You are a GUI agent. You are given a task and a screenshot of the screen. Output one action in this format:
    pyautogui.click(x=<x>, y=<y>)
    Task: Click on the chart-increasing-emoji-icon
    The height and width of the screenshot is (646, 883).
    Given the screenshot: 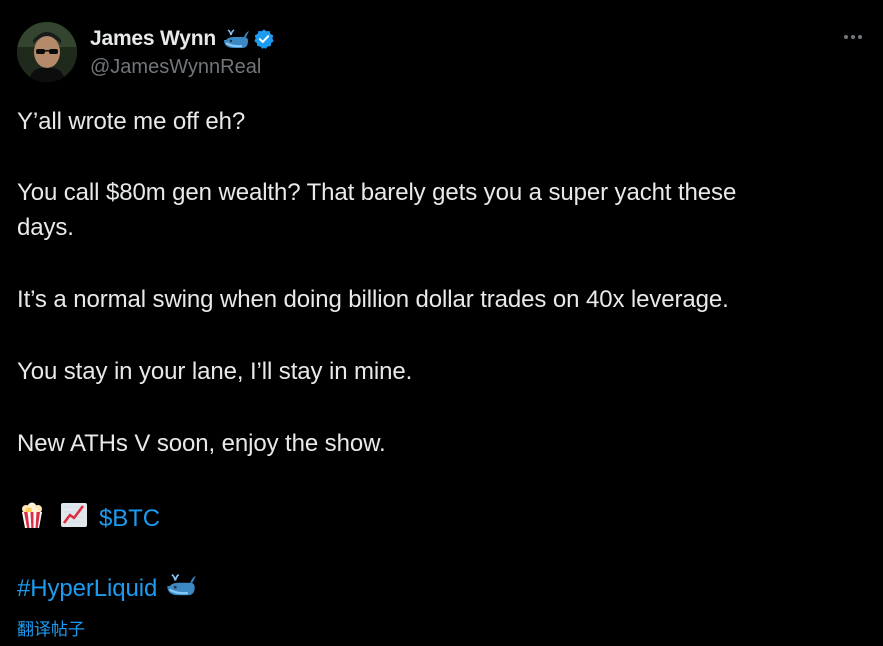 What is the action you would take?
    pyautogui.click(x=74, y=518)
    